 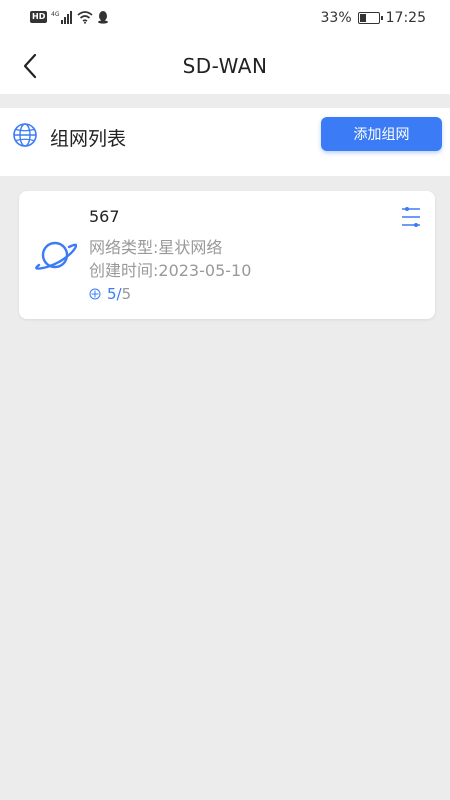 What do you see at coordinates (225, 142) in the screenshot?
I see `section-header: 组网列表 添加组网` at bounding box center [225, 142].